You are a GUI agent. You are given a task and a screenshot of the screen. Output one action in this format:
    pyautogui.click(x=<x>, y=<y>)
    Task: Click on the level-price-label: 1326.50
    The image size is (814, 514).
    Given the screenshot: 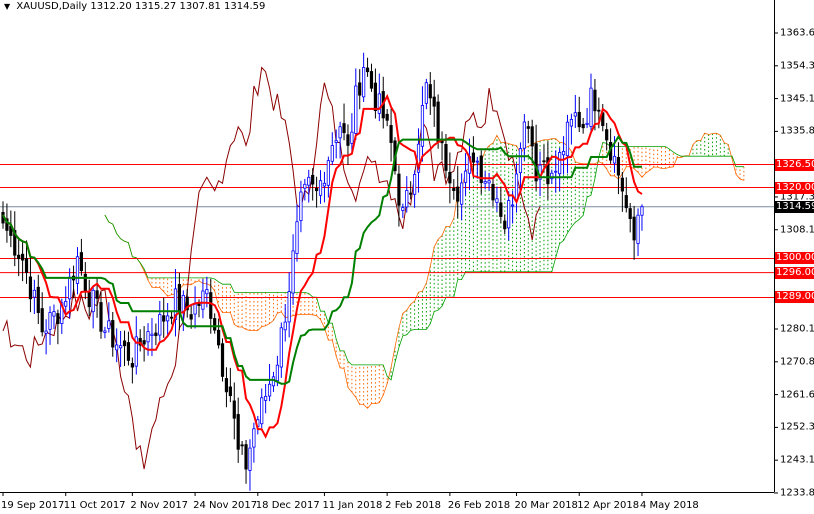 What is the action you would take?
    pyautogui.click(x=794, y=164)
    